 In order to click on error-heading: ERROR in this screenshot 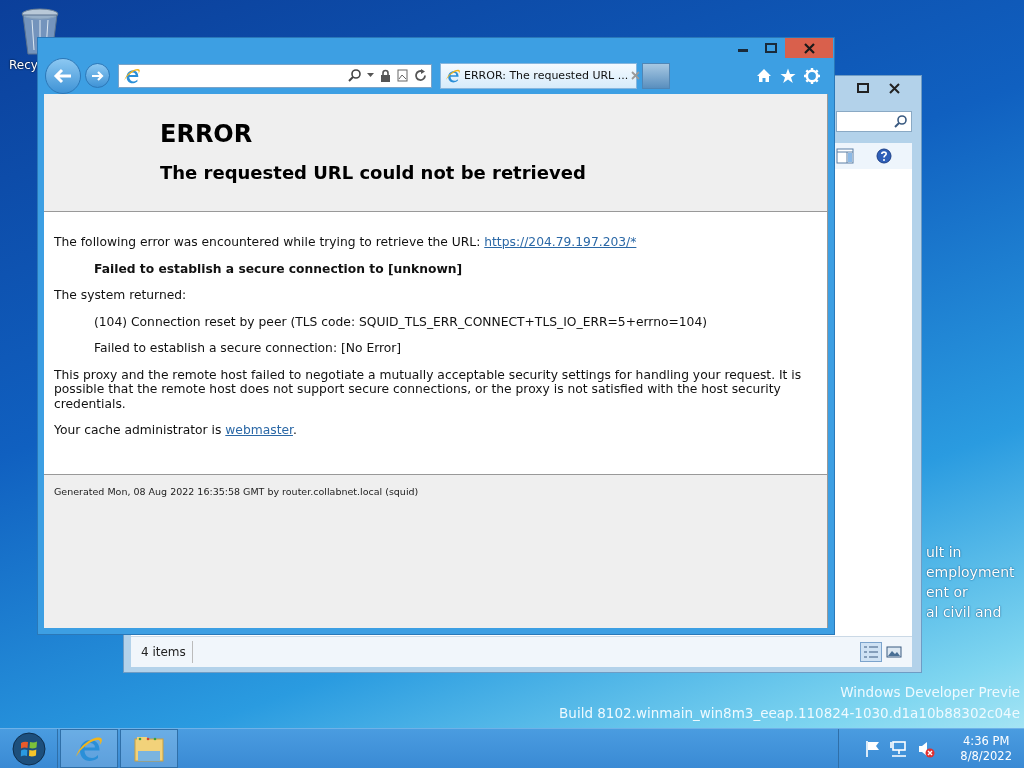, I will do `click(207, 134)`.